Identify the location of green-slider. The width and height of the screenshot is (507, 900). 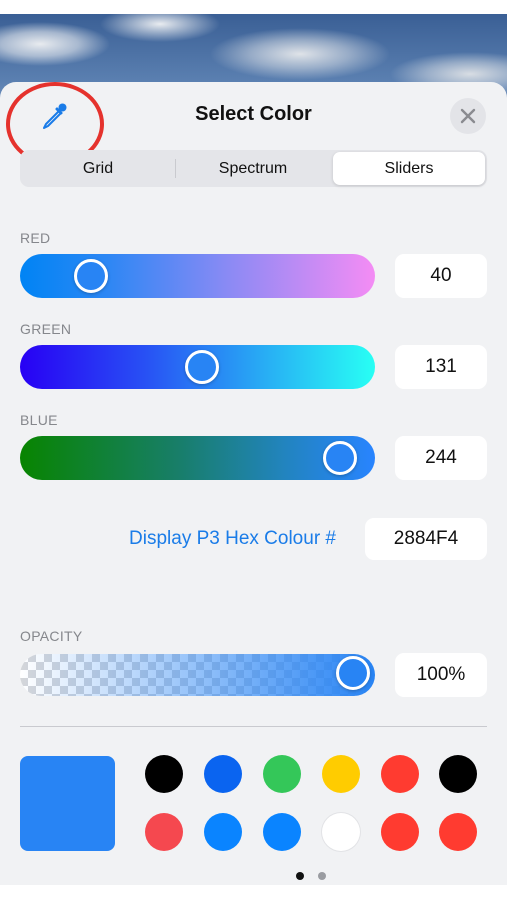
(197, 367).